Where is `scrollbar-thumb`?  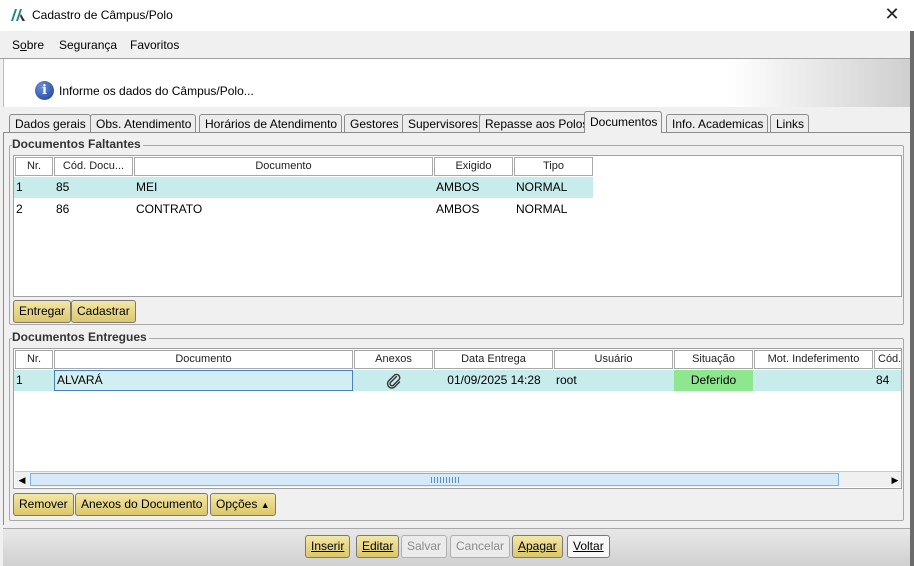 scrollbar-thumb is located at coordinates (434, 479).